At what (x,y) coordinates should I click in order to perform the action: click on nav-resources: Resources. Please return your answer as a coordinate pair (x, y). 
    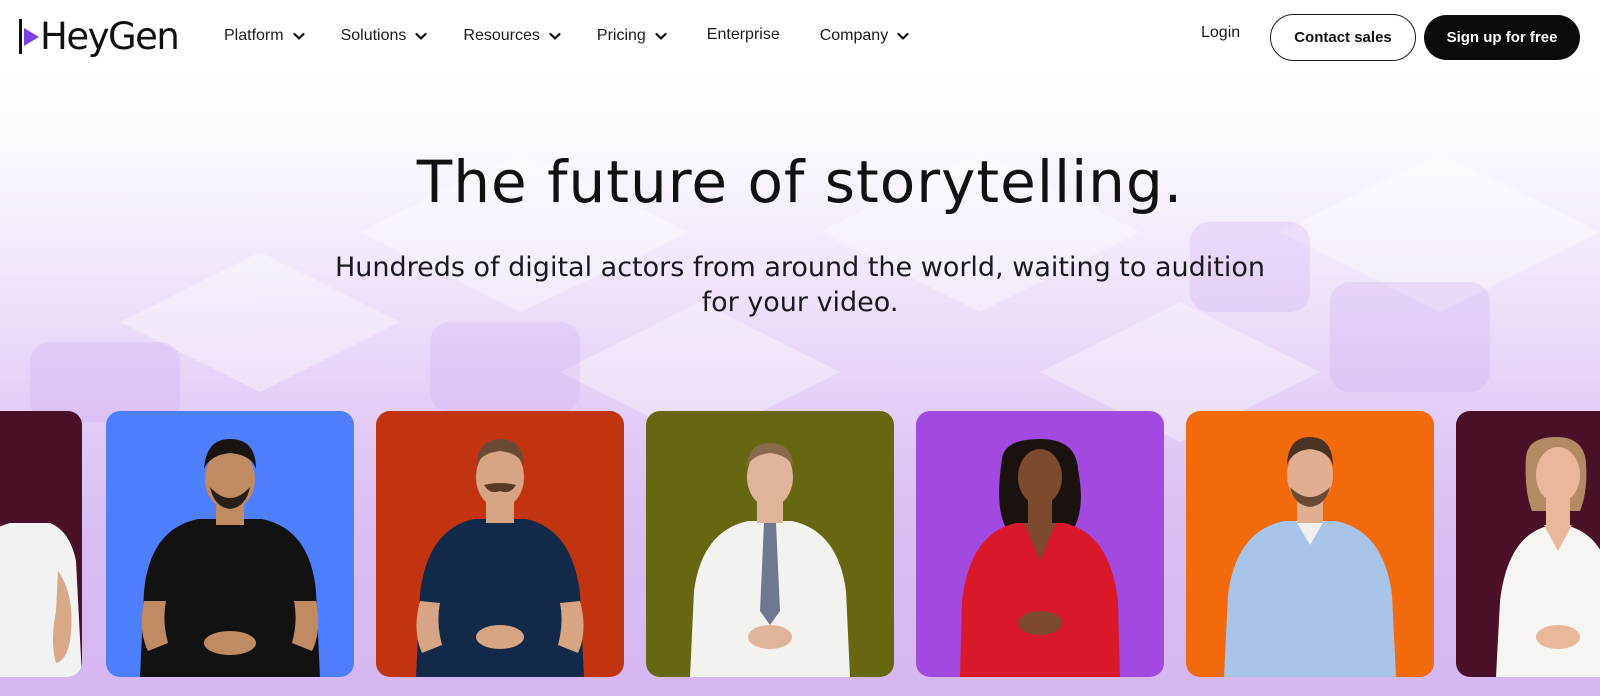
    Looking at the image, I should click on (512, 36).